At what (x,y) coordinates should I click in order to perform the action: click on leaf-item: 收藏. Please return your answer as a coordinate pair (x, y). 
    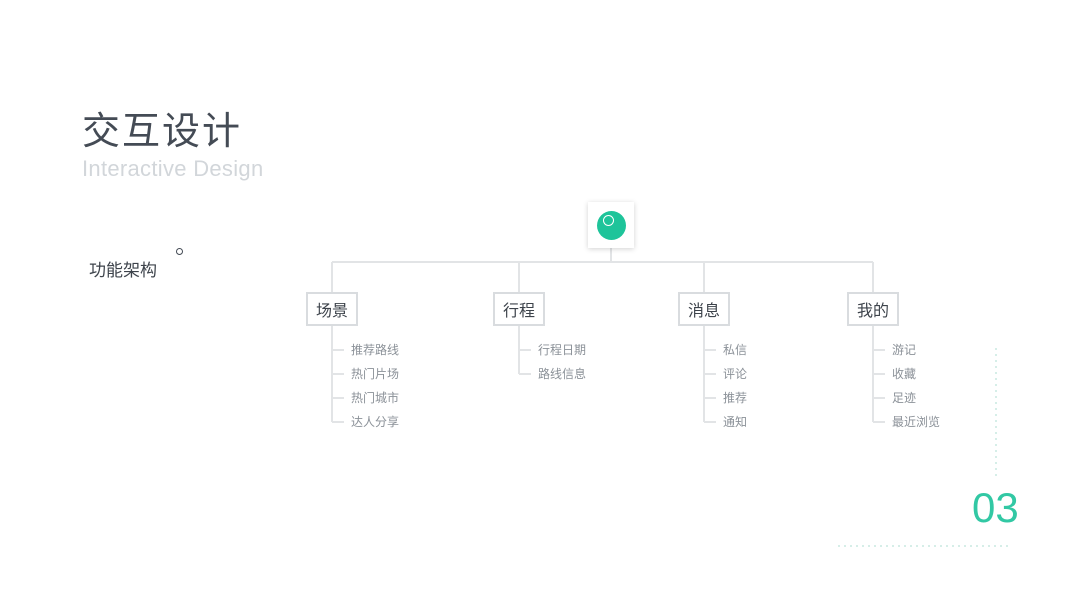
    Looking at the image, I should click on (904, 374).